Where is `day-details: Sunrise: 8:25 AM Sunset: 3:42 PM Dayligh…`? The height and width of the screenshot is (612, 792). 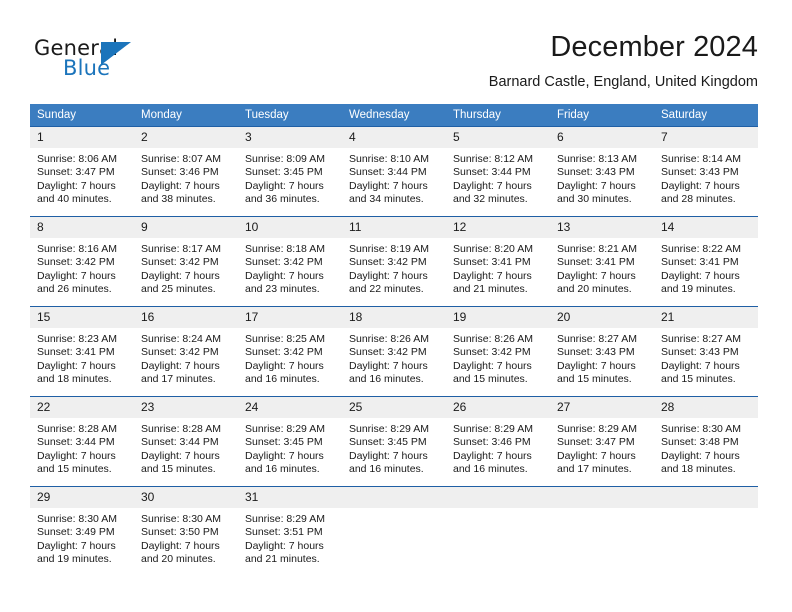 day-details: Sunrise: 8:25 AM Sunset: 3:42 PM Dayligh… is located at coordinates (285, 359).